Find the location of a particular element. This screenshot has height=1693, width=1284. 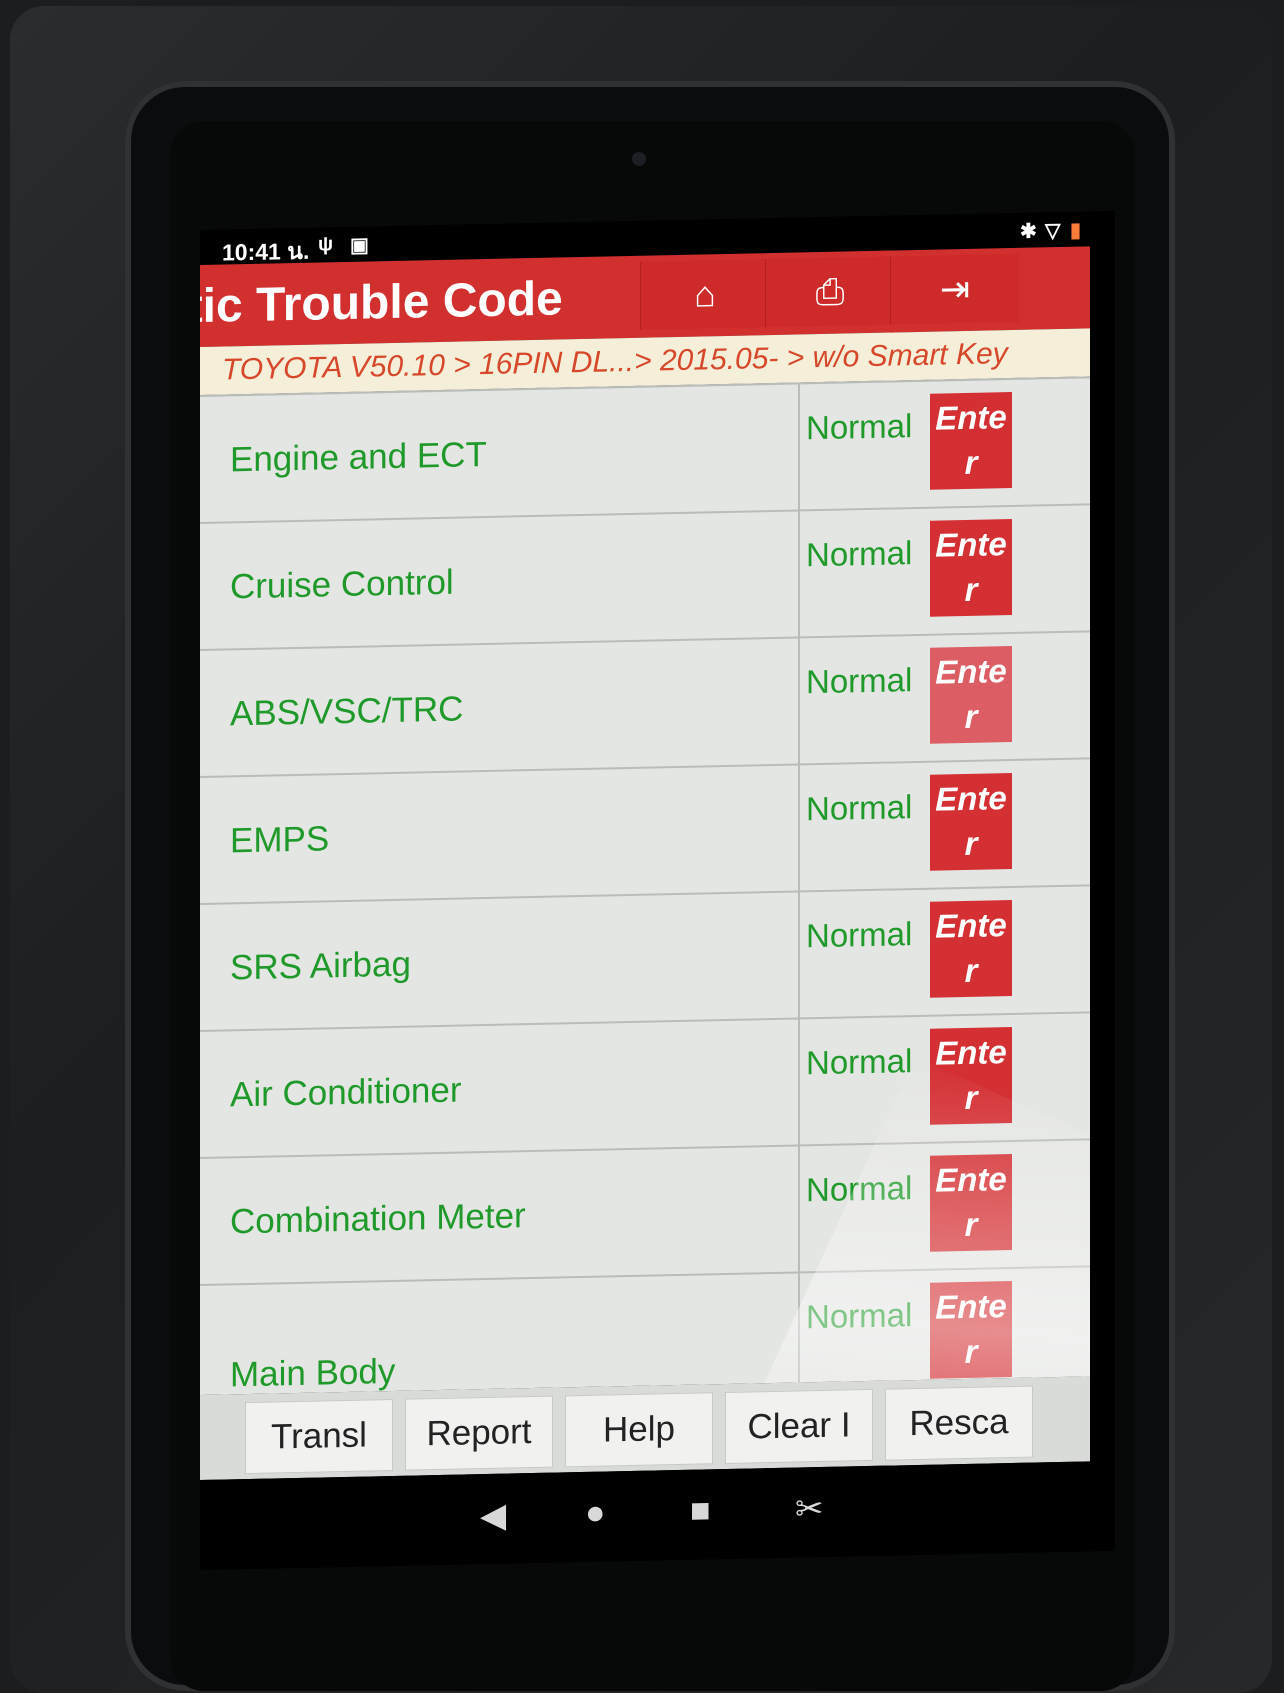

printer-icon: ⎙ is located at coordinates (830, 291).